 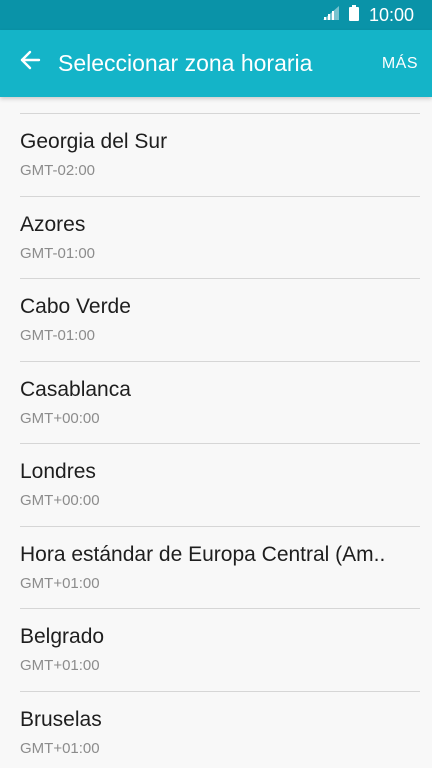 I want to click on list-item: Georgia del Sur GMT-02:00, so click(x=220, y=155).